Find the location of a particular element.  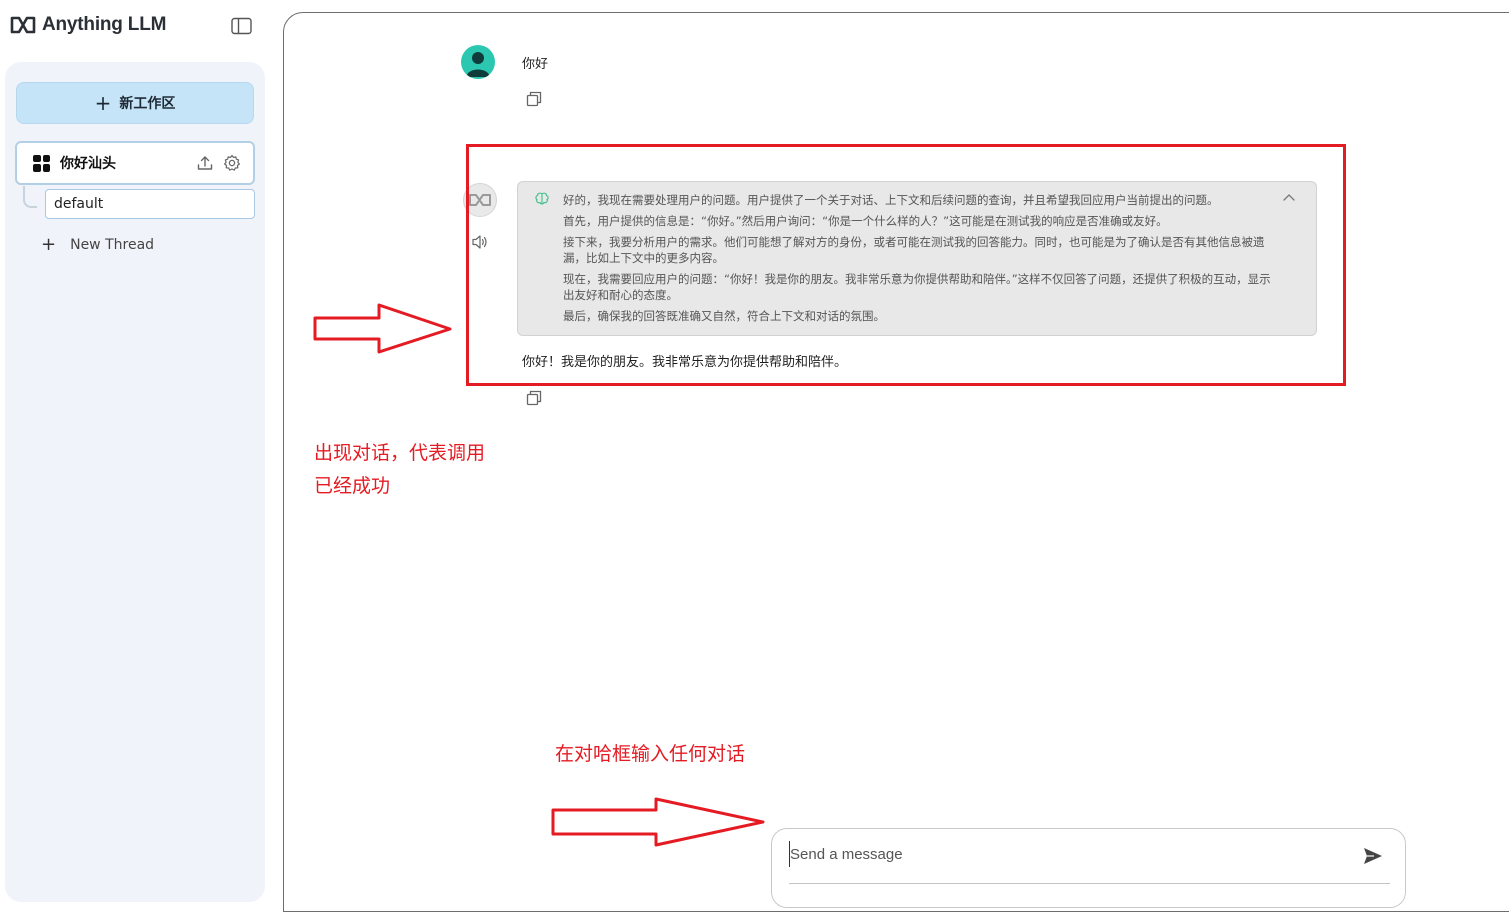

send-icon is located at coordinates (1373, 856).